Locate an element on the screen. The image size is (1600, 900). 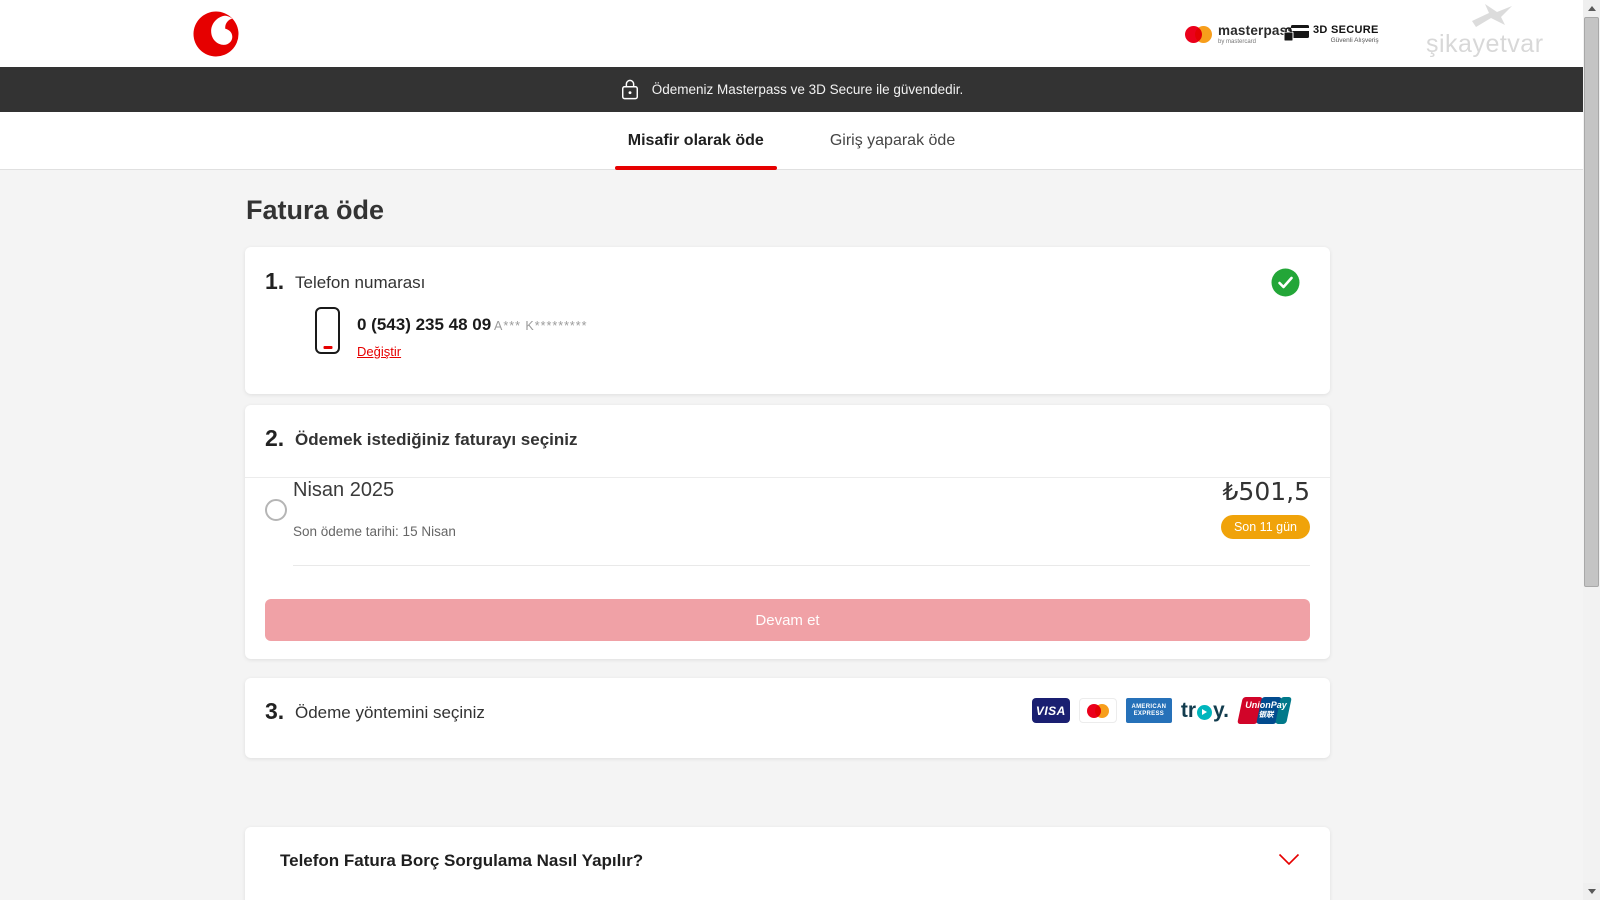
tab-login-pay-label: Giriş yaparak öde is located at coordinates (892, 140).